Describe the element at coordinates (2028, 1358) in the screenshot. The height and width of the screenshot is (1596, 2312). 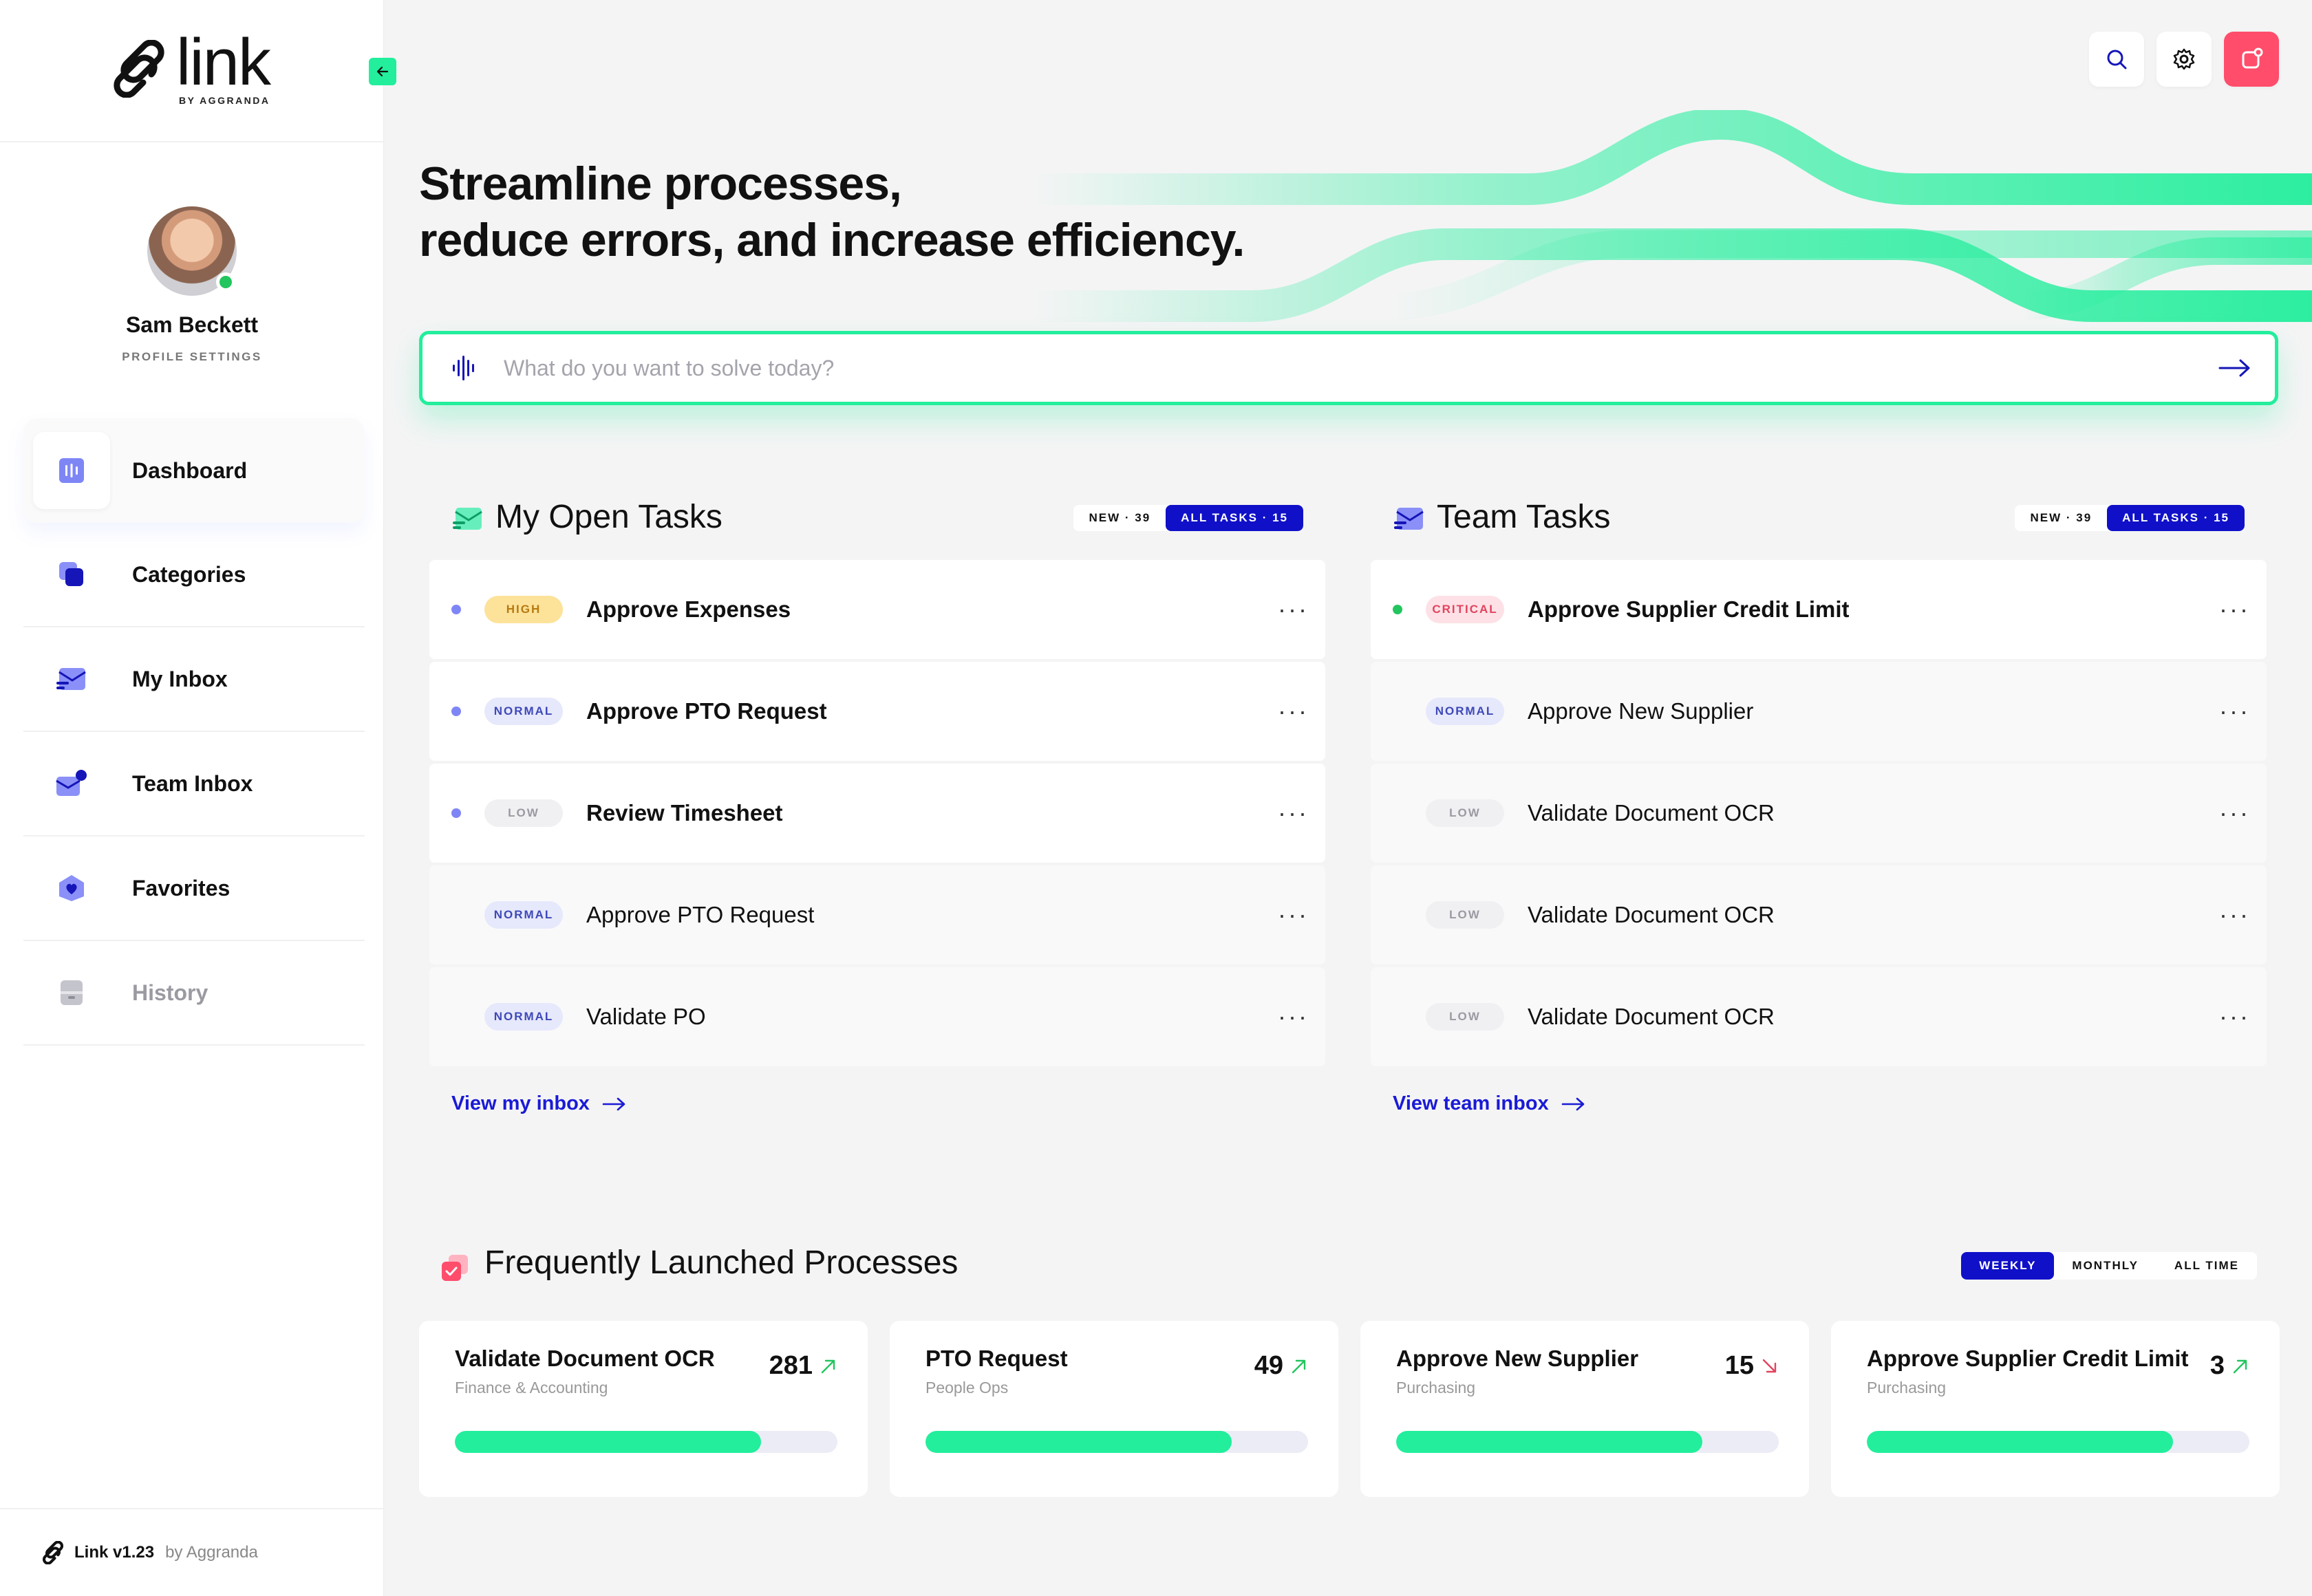
I see `process-title: Approve Supplier Credit Limit` at that location.